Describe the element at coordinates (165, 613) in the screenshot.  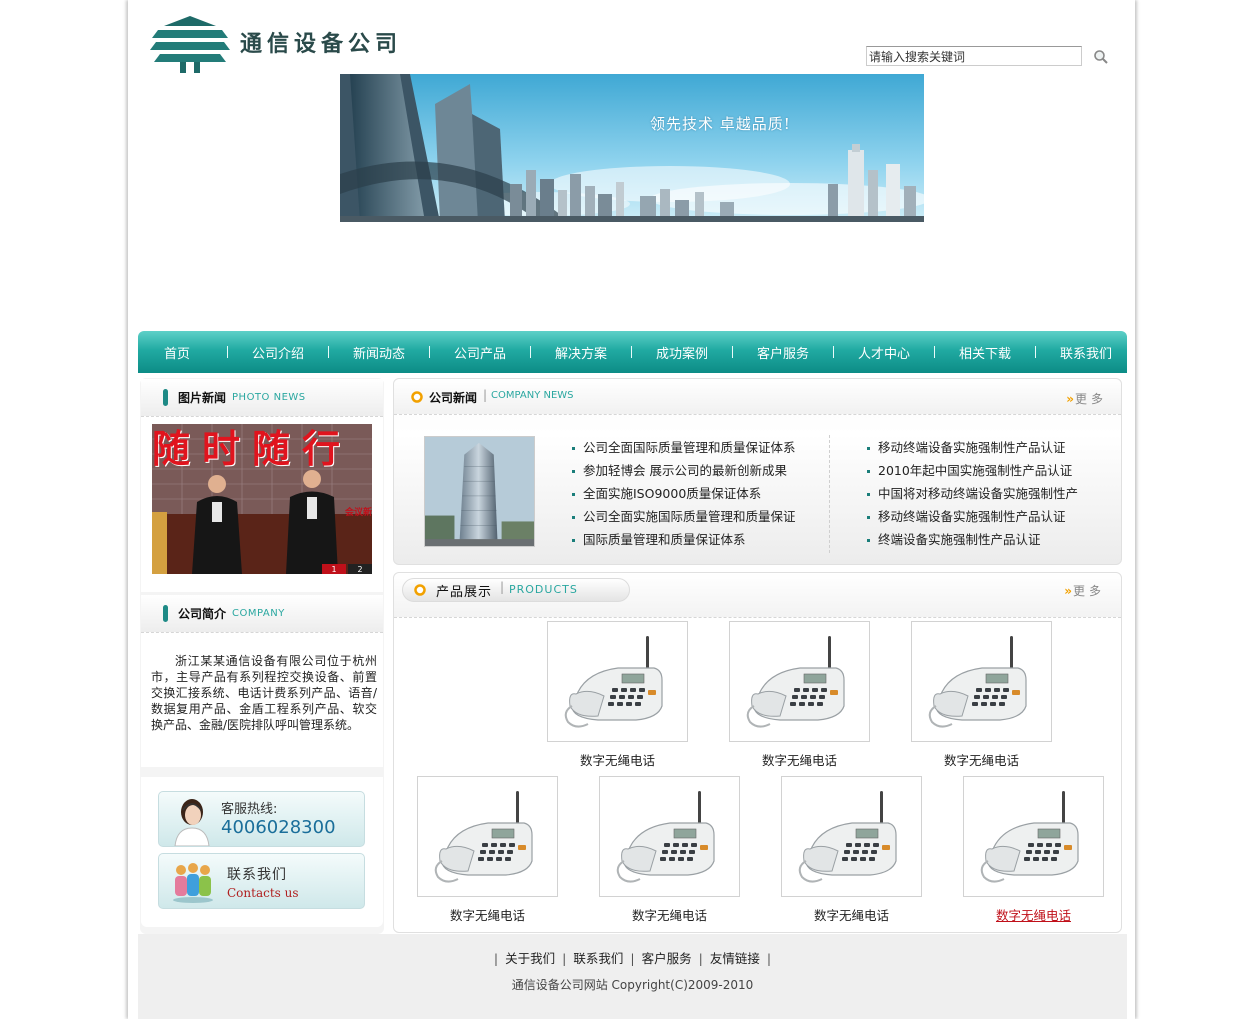
I see `header-accent-bar` at that location.